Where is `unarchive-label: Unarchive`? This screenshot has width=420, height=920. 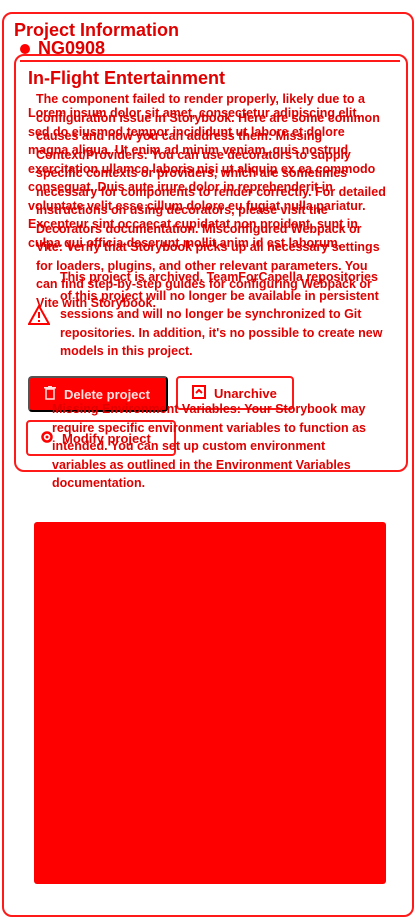 unarchive-label: Unarchive is located at coordinates (245, 393).